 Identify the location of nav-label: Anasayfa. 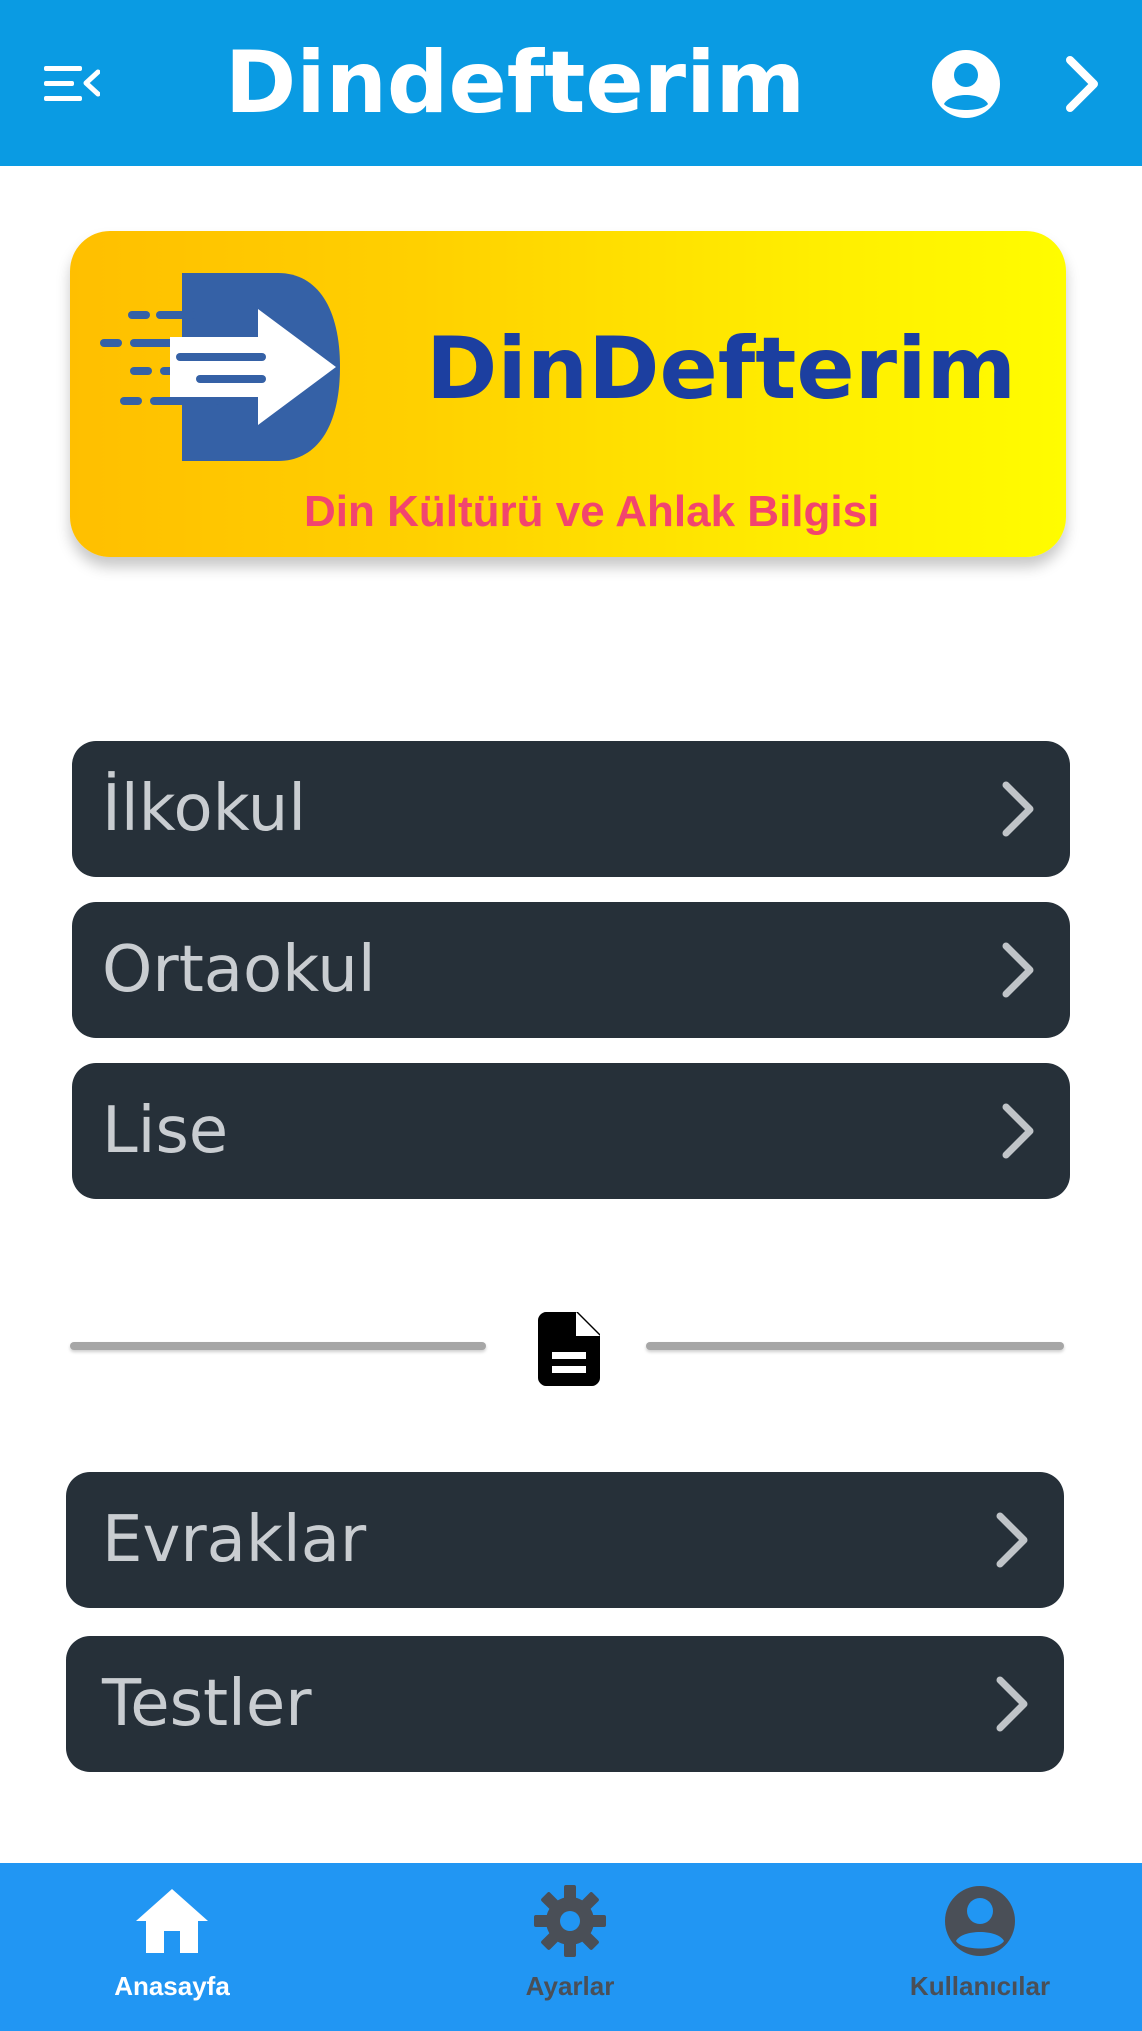
(172, 1986).